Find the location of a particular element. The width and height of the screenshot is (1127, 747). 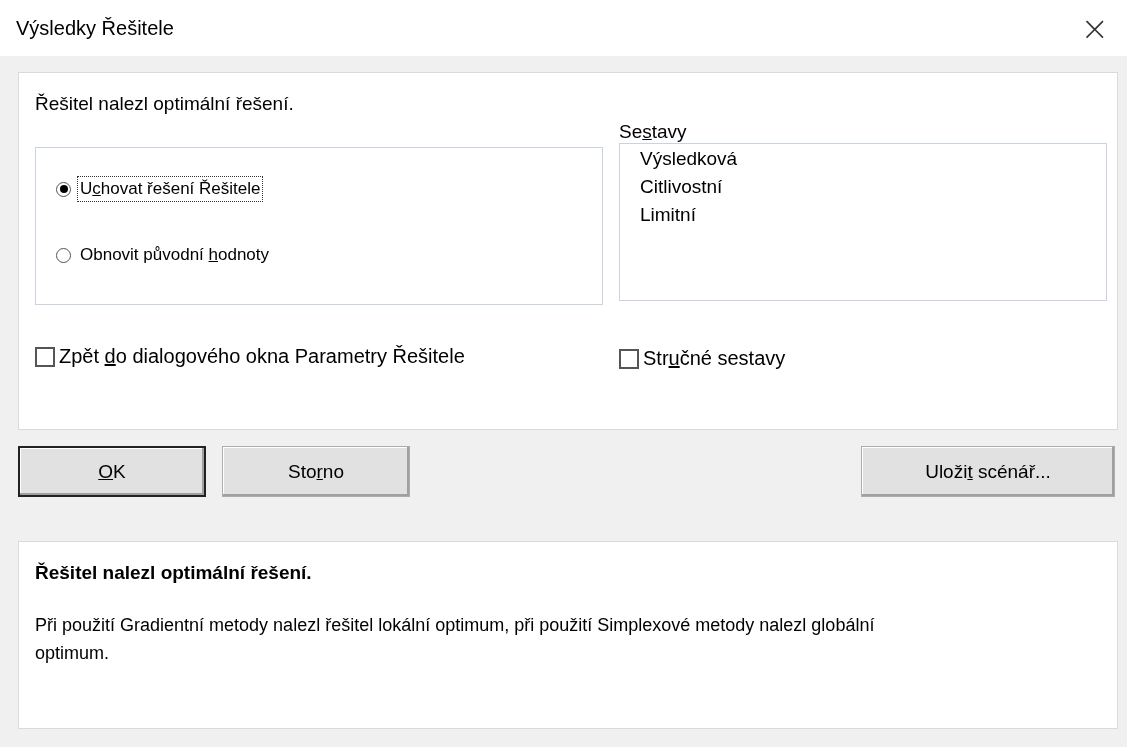

radio-label: Obnovit původní hodnoty is located at coordinates (175, 255).